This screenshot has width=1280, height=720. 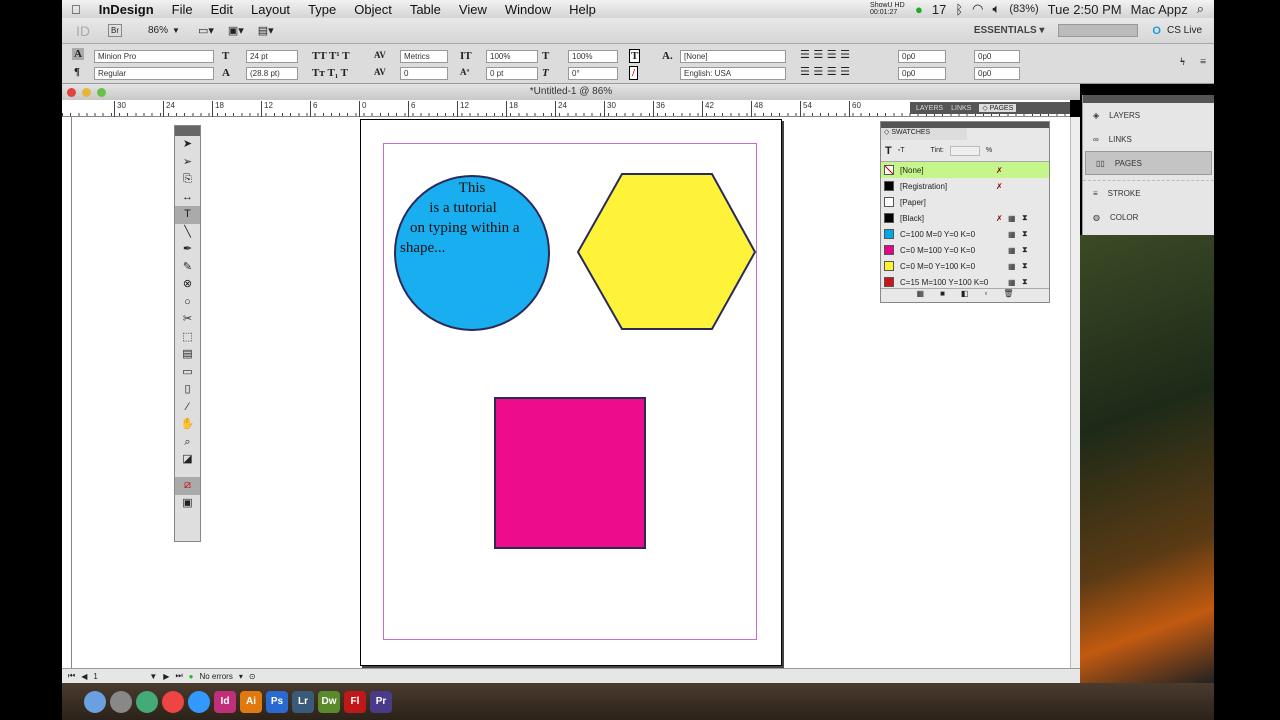 I want to click on direct-selection-tool-icon: ➢, so click(x=187, y=163).